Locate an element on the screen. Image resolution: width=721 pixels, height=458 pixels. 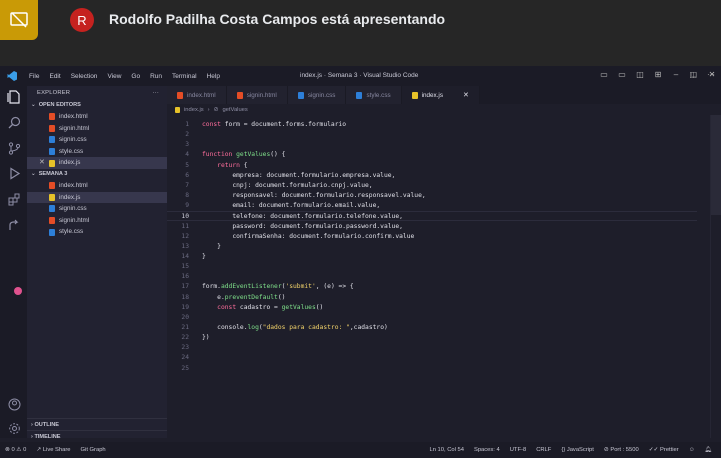
language-mode: {} JavaScript is located at coordinates (577, 450).